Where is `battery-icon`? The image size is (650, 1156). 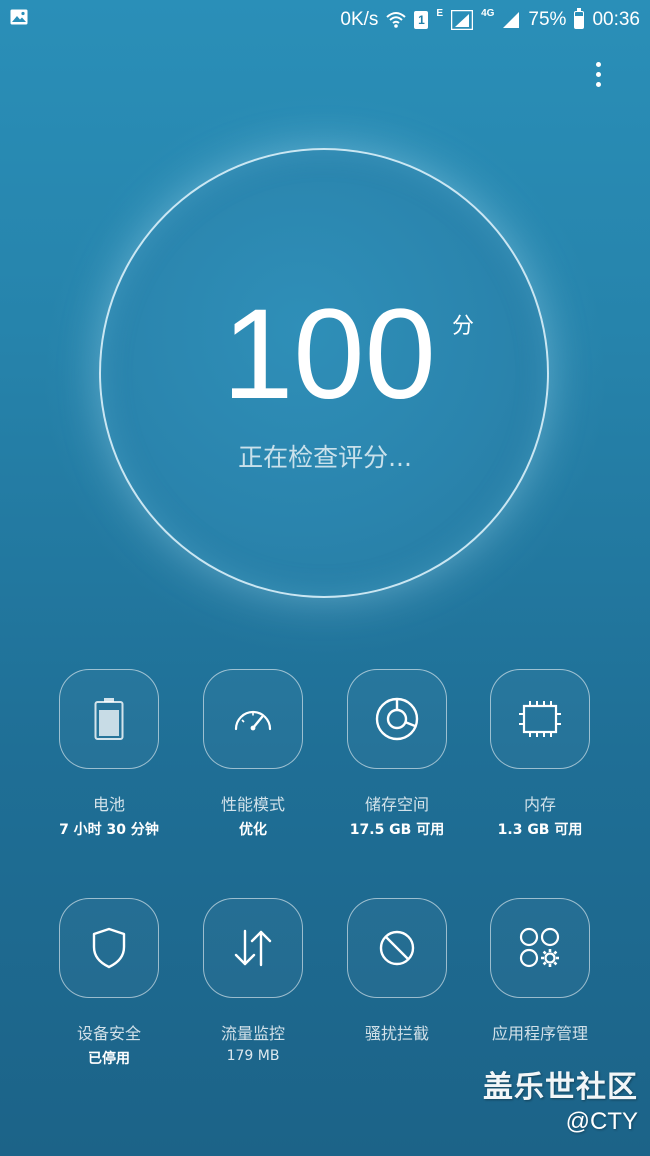
battery-icon is located at coordinates (109, 719).